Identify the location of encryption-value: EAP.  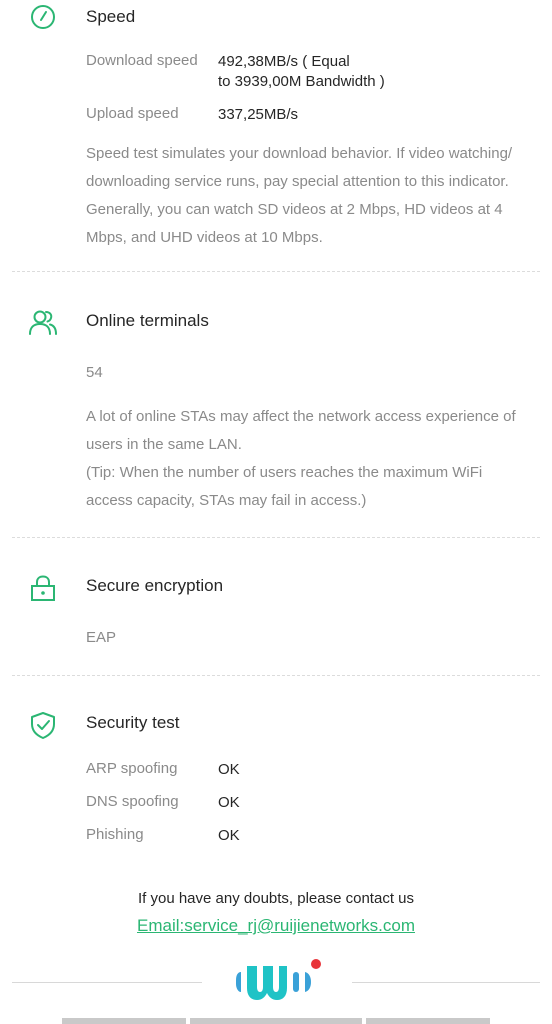
(101, 637).